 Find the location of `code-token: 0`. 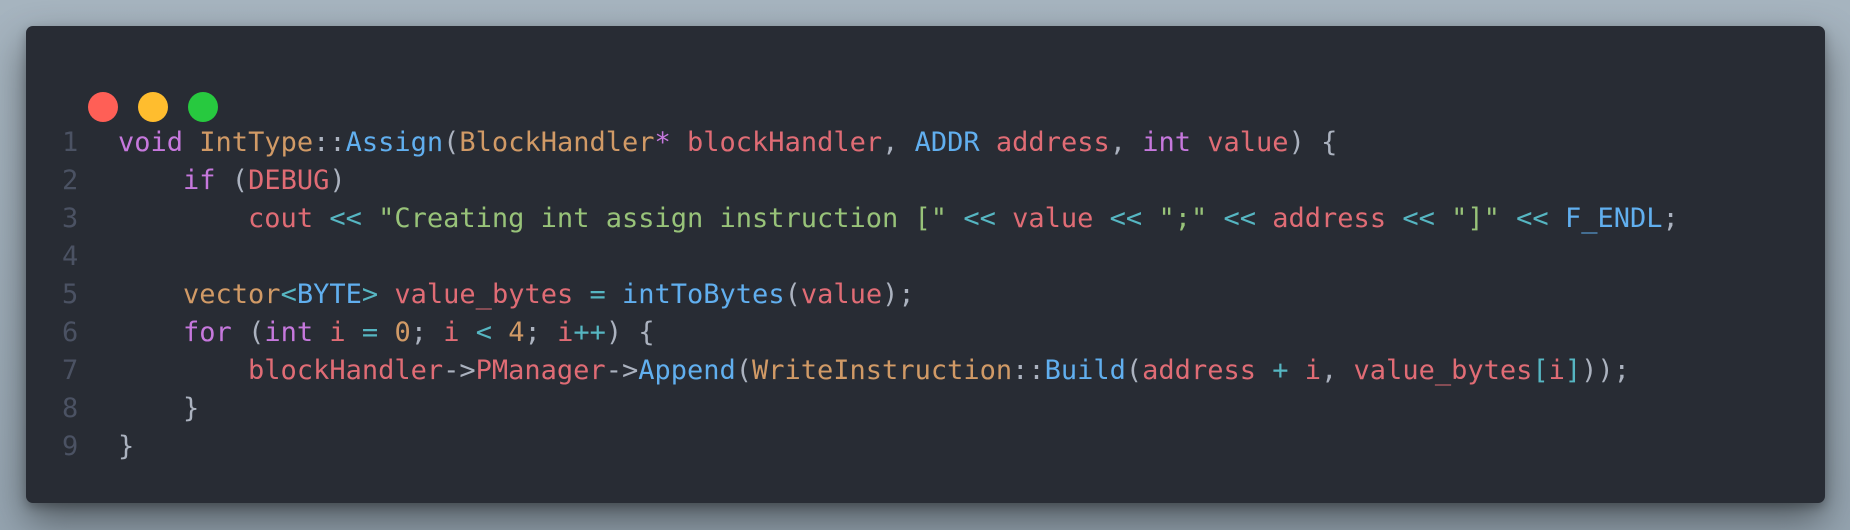

code-token: 0 is located at coordinates (402, 332).